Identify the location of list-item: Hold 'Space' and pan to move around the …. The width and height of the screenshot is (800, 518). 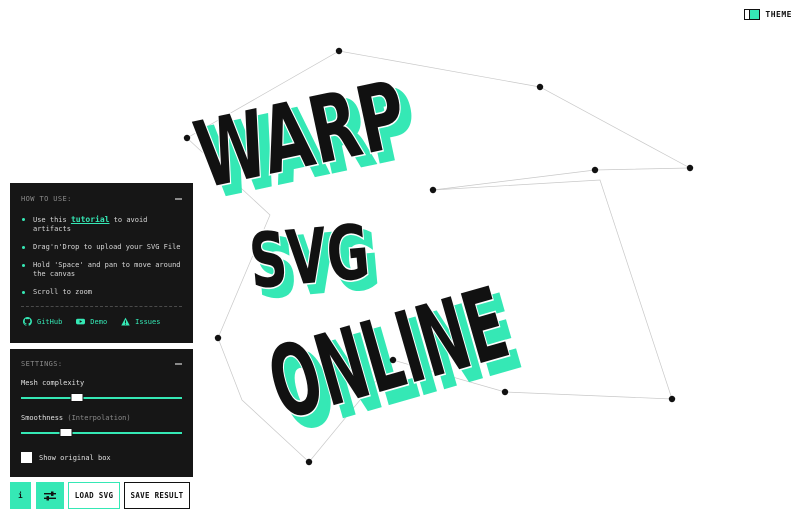
(101, 270).